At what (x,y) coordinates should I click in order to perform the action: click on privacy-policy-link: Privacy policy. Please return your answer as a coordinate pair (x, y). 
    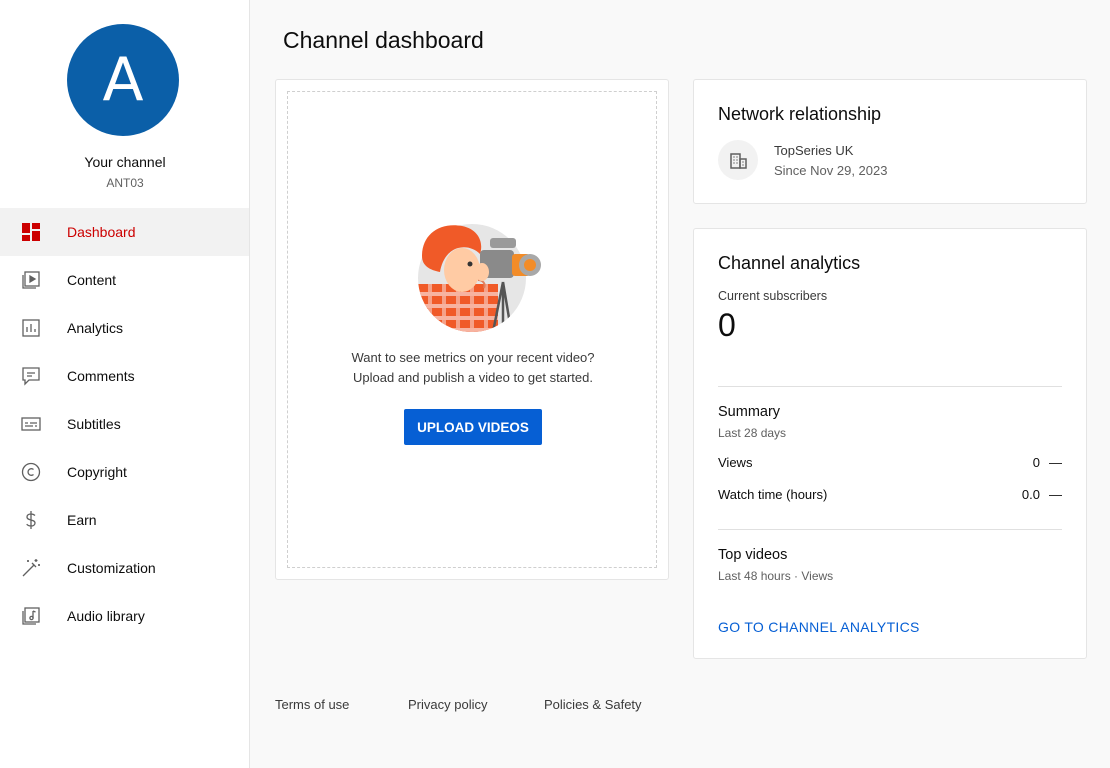
    Looking at the image, I should click on (447, 704).